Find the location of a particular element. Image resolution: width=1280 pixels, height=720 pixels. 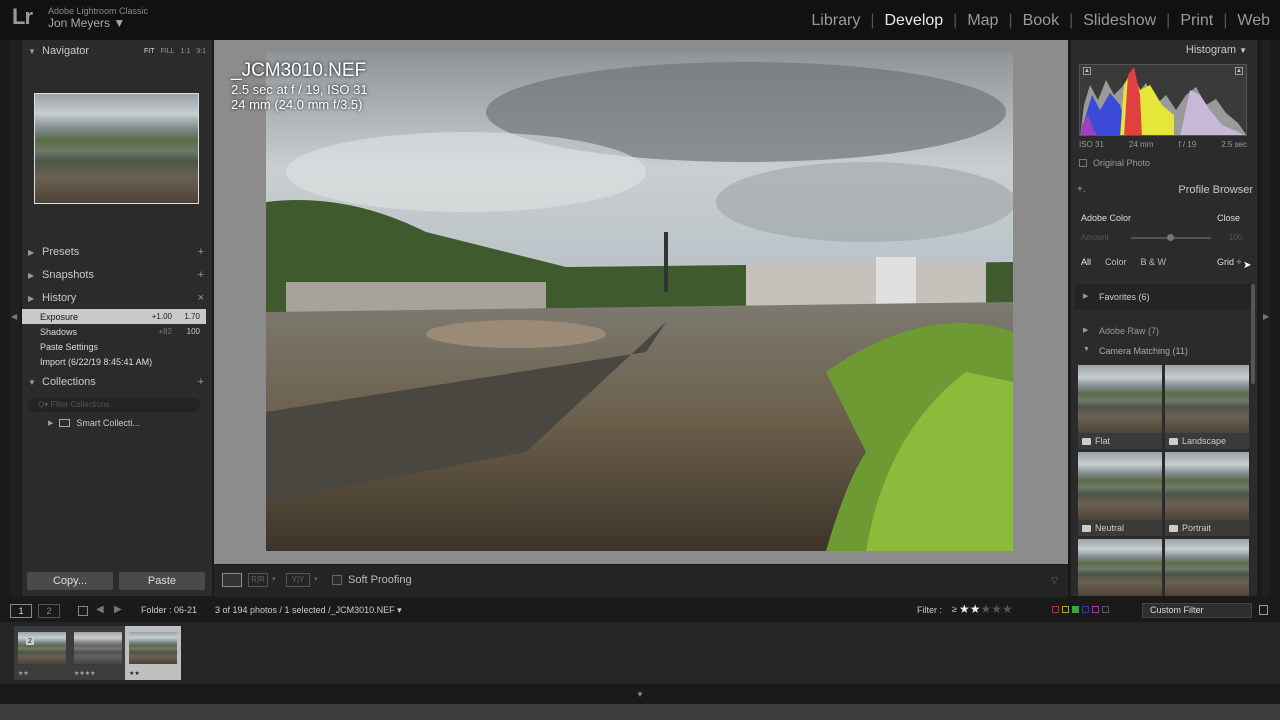

profile-label: Flat is located at coordinates (1103, 441).